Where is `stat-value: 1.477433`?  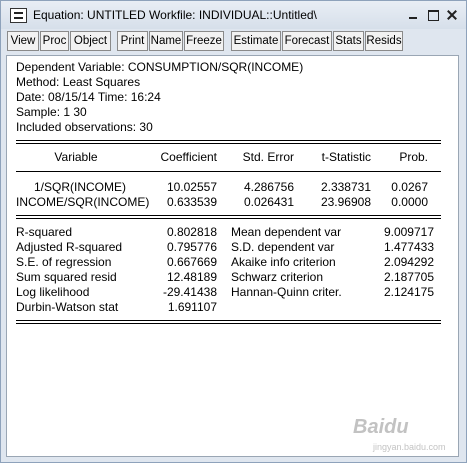
stat-value: 1.477433 is located at coordinates (408, 247).